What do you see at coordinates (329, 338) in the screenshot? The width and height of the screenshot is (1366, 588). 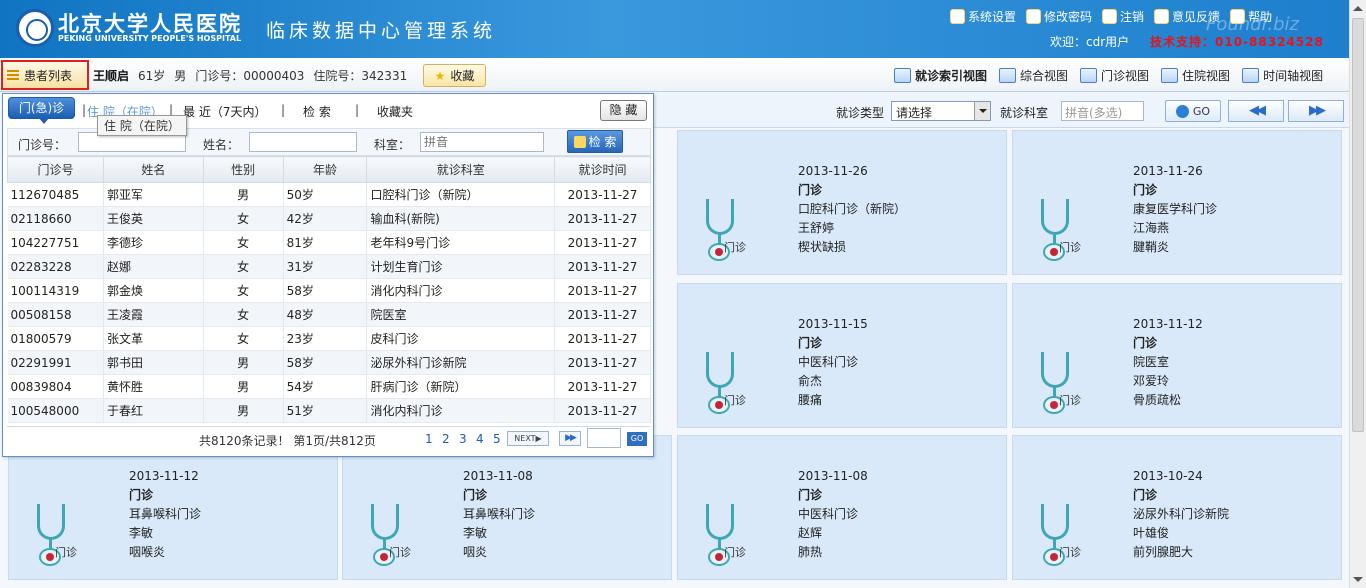 I see `table-row: 01800579 张文革女 23岁 皮科门诊 2013-11-27` at bounding box center [329, 338].